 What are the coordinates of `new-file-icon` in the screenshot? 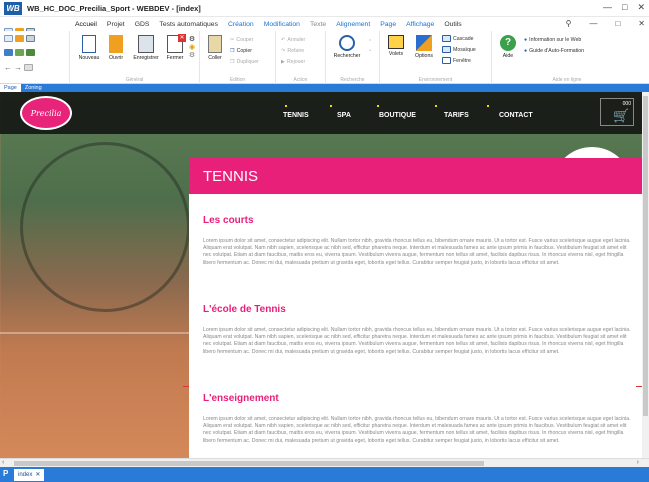 It's located at (89, 44).